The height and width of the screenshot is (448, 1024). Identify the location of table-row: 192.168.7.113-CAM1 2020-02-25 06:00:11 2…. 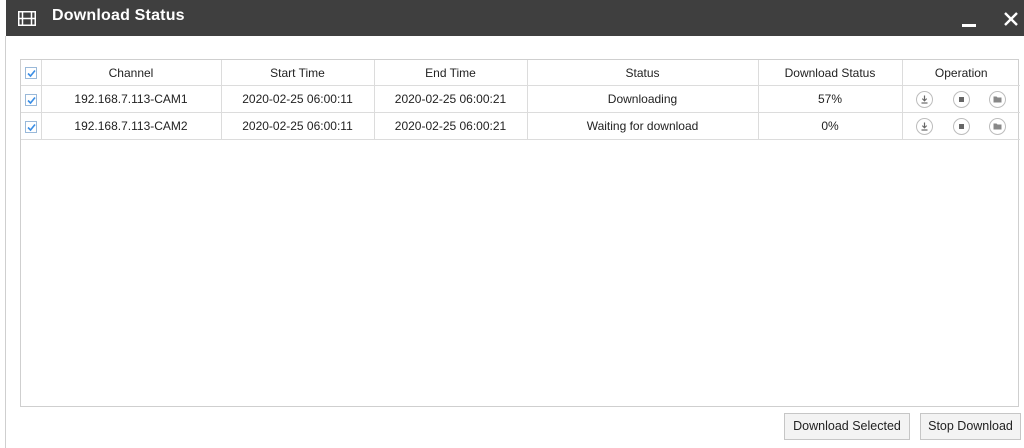
(520, 99).